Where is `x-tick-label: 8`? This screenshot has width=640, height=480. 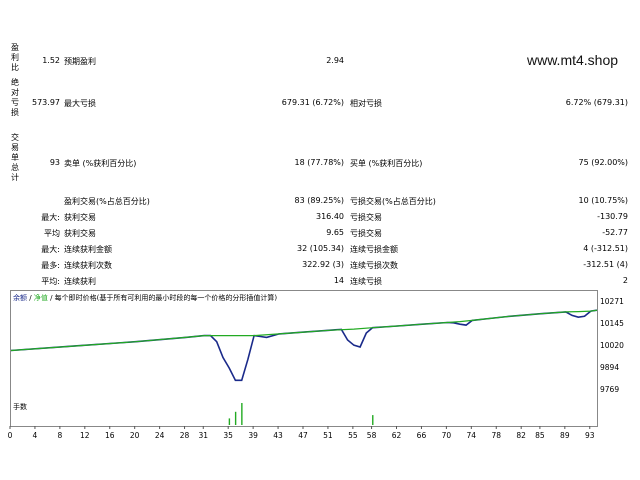
x-tick-label: 8 is located at coordinates (59, 435).